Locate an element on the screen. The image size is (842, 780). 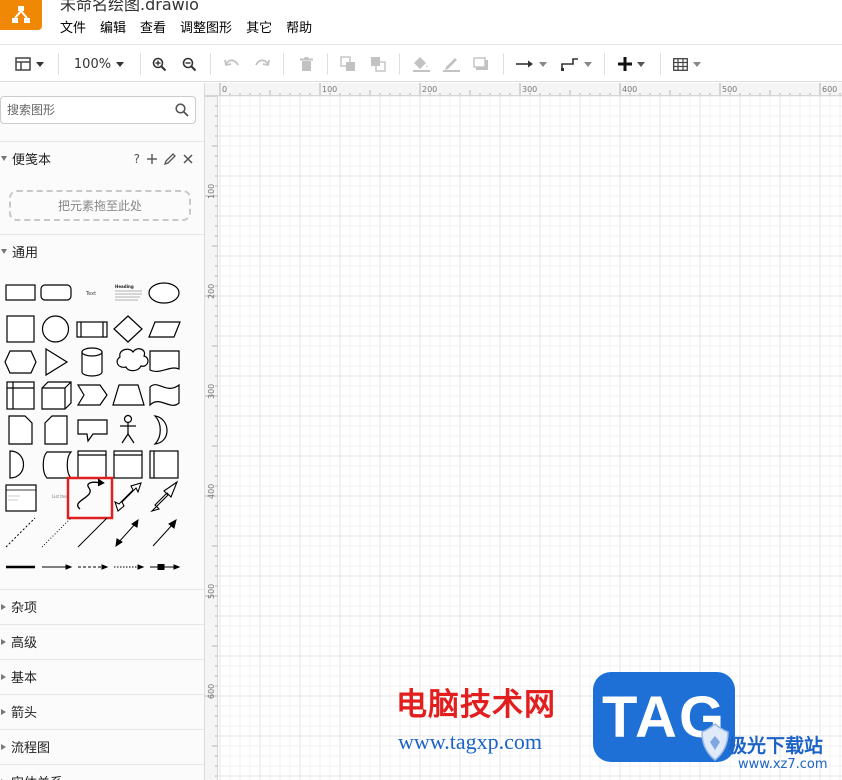
to-back-button is located at coordinates (378, 64).